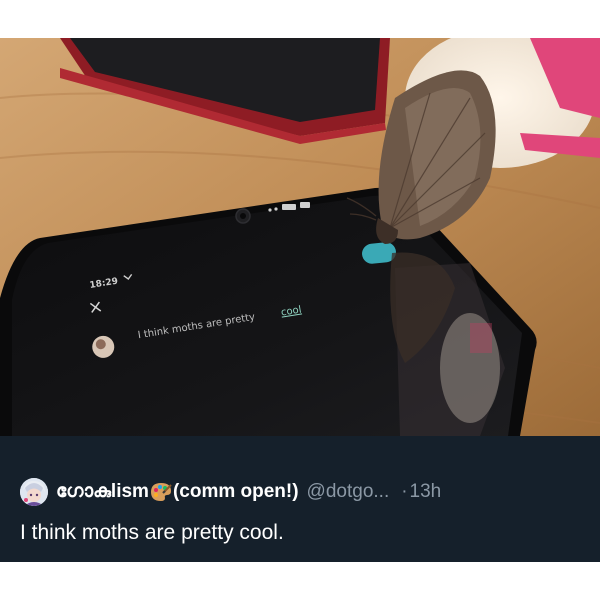 The image size is (600, 600). What do you see at coordinates (426, 492) in the screenshot?
I see `tweet-timestamp: 13h` at bounding box center [426, 492].